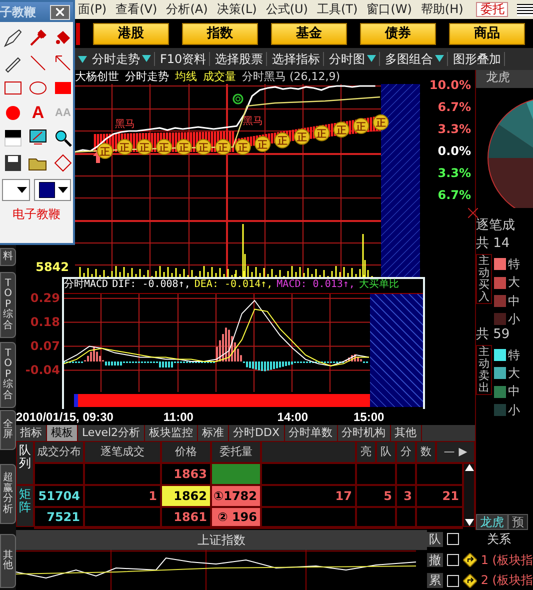 The width and height of the screenshot is (533, 590). I want to click on toolbar-button: 选择股票, so click(240, 59).